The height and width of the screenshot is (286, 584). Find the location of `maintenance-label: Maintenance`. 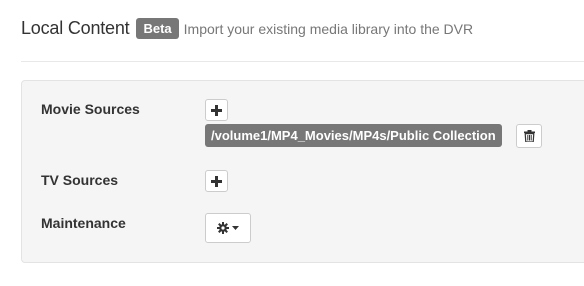

maintenance-label: Maintenance is located at coordinates (83, 223).